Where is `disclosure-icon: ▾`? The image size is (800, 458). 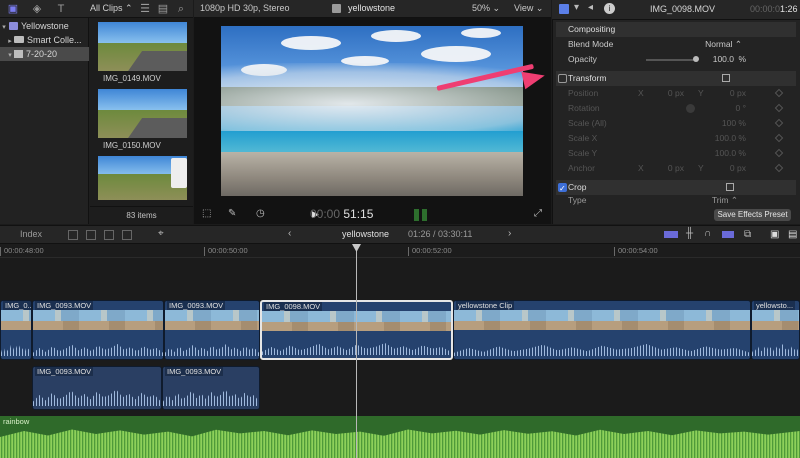
disclosure-icon: ▾ is located at coordinates (10, 56).